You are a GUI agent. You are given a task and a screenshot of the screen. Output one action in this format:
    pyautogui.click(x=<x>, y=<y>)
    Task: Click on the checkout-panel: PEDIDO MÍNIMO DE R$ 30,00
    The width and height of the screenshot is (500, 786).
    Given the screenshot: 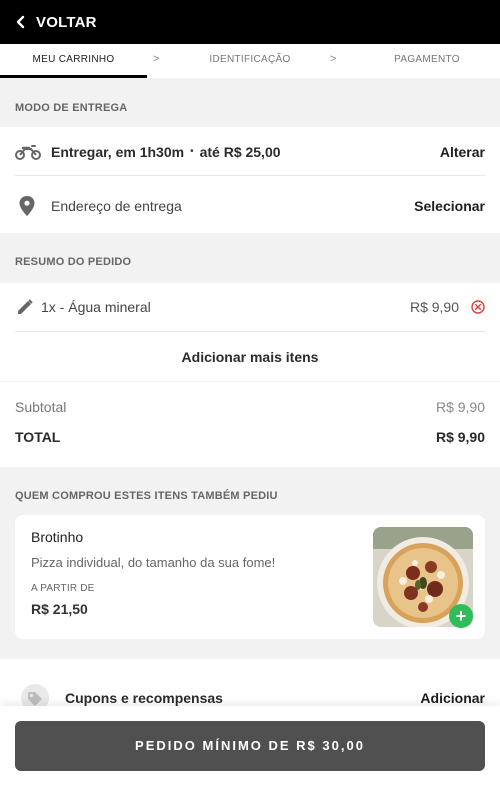 What is the action you would take?
    pyautogui.click(x=250, y=746)
    